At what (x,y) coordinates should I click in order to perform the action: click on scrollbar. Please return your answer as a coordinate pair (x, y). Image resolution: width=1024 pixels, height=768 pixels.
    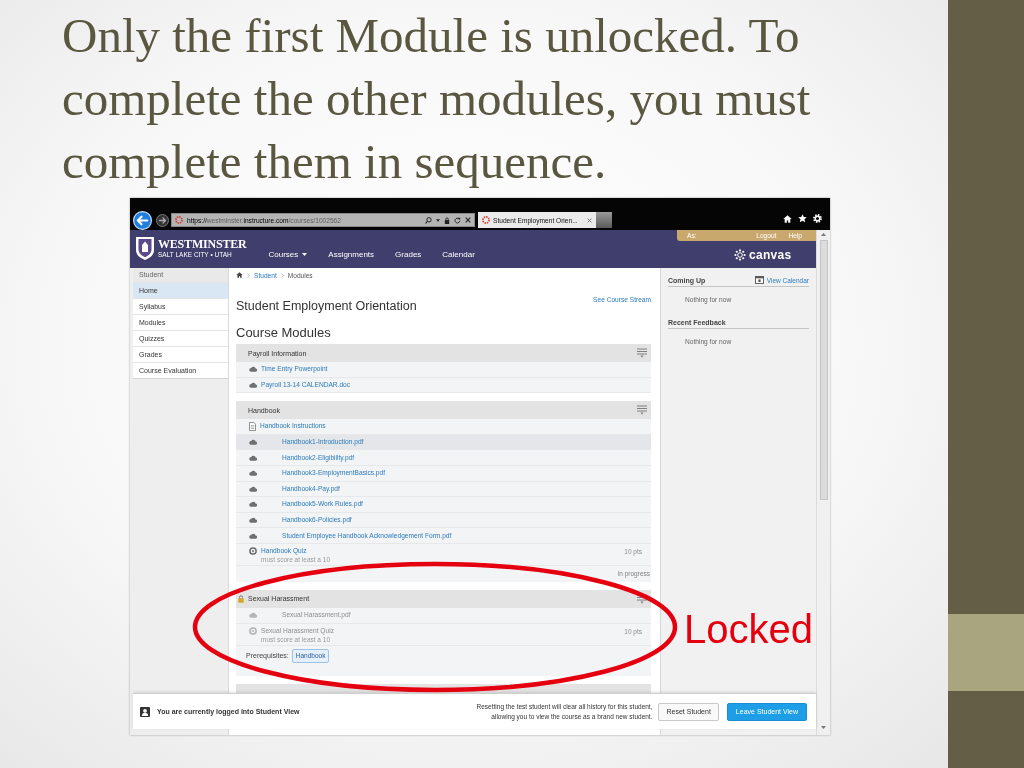
    Looking at the image, I should click on (823, 482).